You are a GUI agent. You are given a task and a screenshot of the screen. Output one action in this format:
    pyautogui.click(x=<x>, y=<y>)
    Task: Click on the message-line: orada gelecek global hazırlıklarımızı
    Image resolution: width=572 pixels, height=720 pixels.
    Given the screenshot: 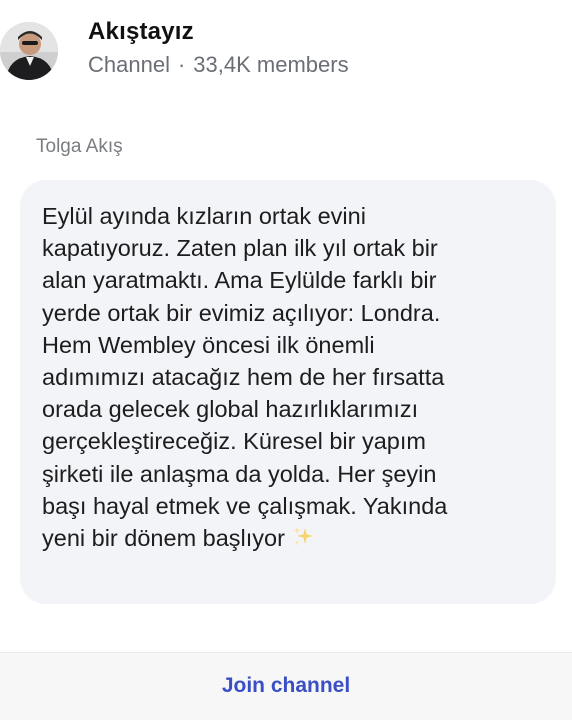 What is the action you would take?
    pyautogui.click(x=230, y=409)
    